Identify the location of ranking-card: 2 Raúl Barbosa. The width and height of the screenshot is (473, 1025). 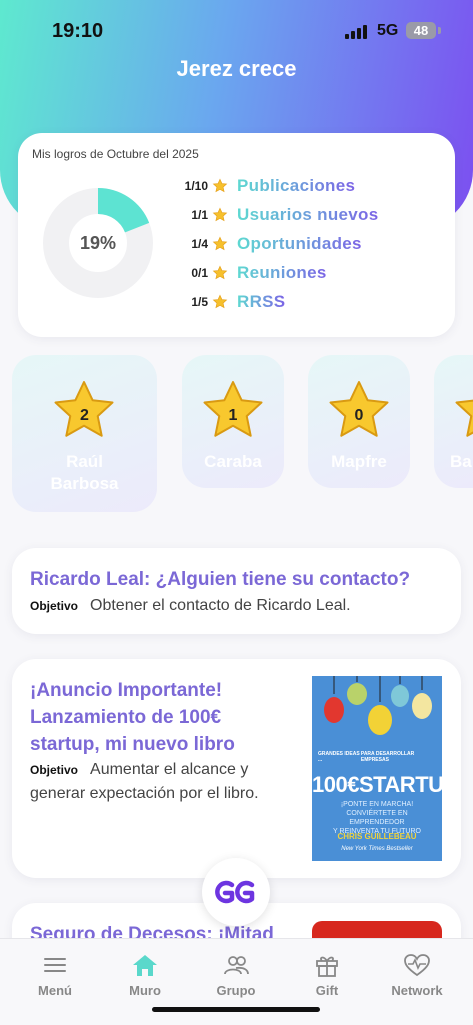
(84, 433).